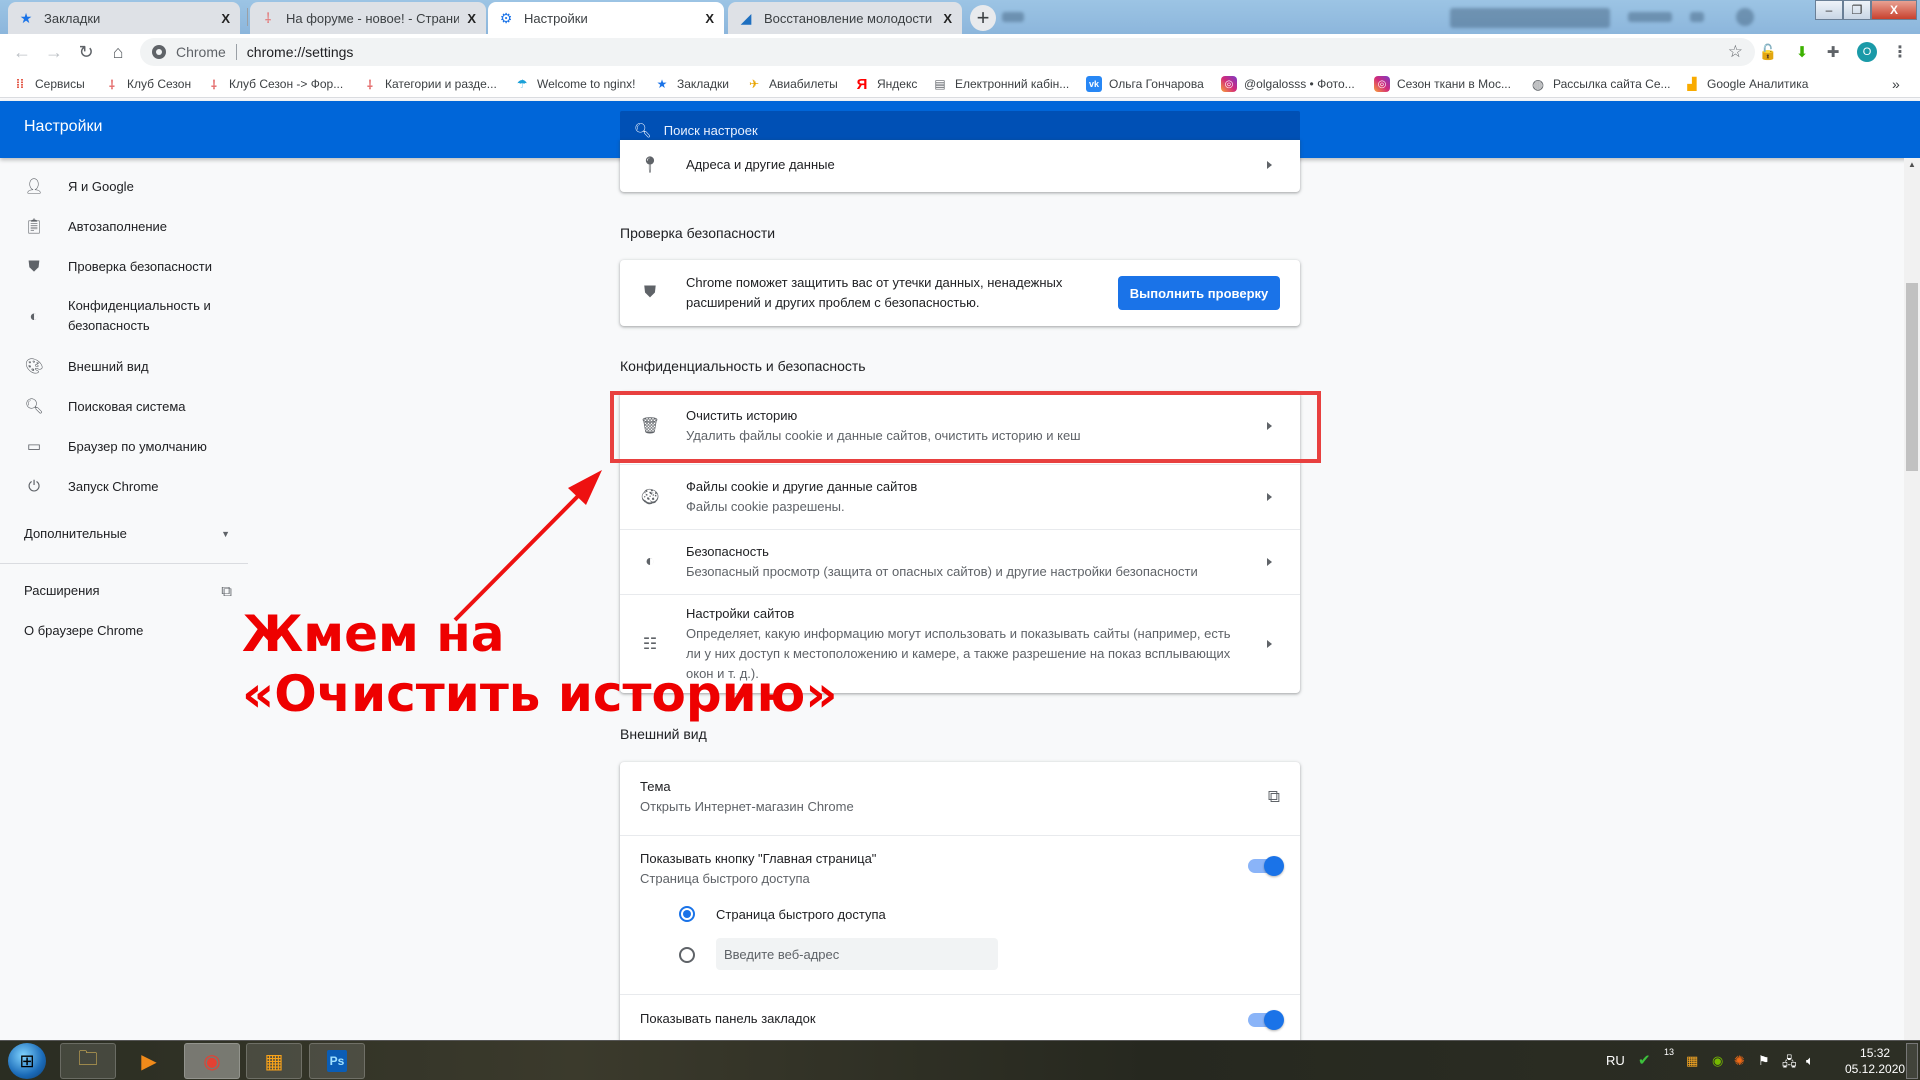 The image size is (1920, 1080). Describe the element at coordinates (86, 52) in the screenshot. I see `reload-button: ↻` at that location.